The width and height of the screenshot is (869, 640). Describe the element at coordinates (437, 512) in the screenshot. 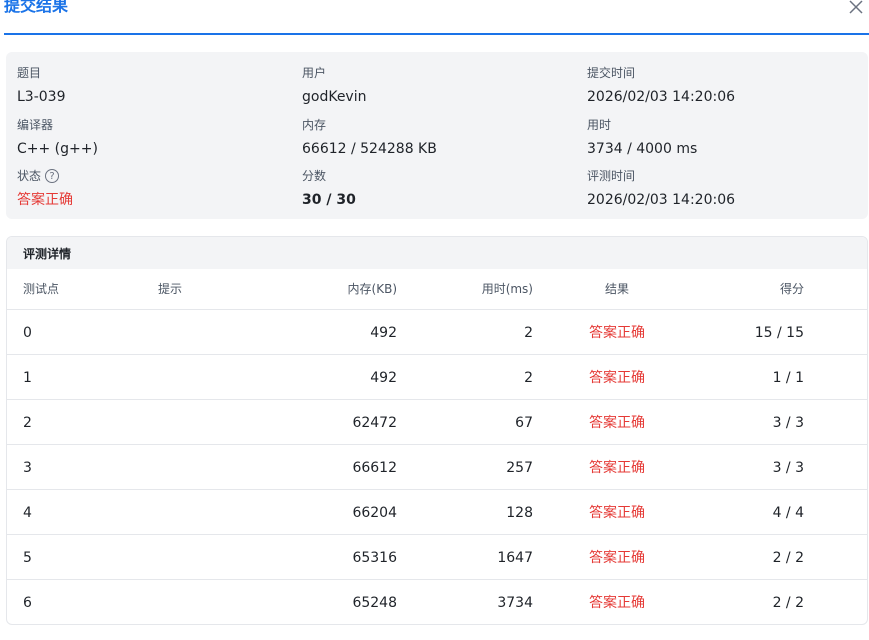

I see `table-row: 4 66204 128 答案正确 4 / 4` at that location.